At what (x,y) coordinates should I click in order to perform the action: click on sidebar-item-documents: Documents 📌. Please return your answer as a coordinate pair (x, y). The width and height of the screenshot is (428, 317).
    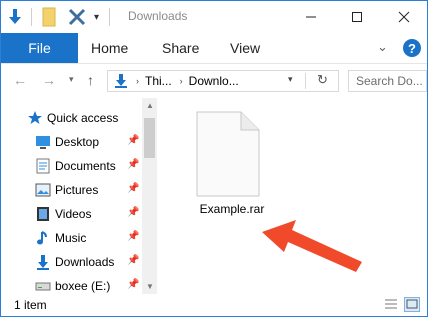
    Looking at the image, I should click on (71, 166).